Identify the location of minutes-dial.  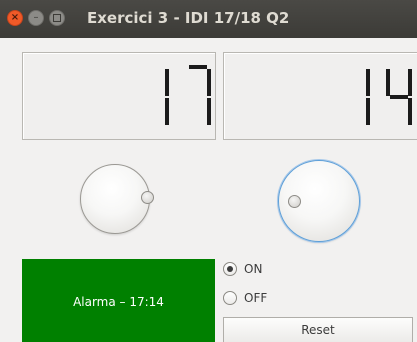
(319, 201).